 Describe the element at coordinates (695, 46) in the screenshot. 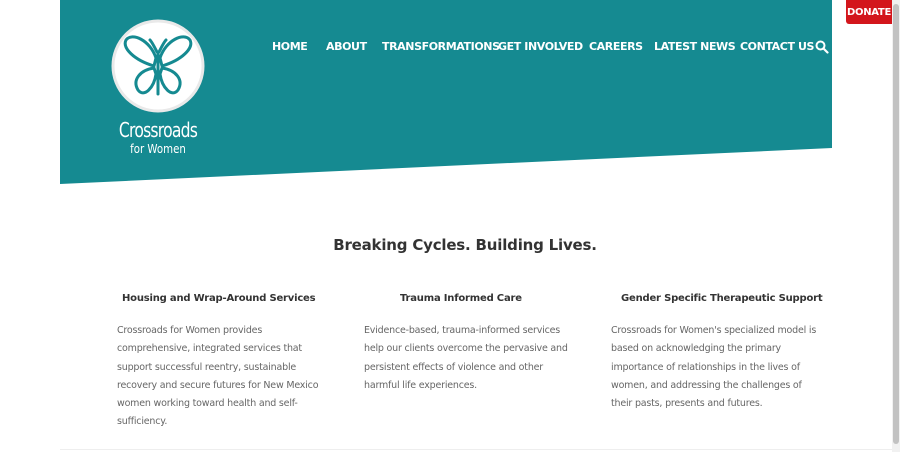

I see `nav-latest-news: LATEST NEWS` at that location.